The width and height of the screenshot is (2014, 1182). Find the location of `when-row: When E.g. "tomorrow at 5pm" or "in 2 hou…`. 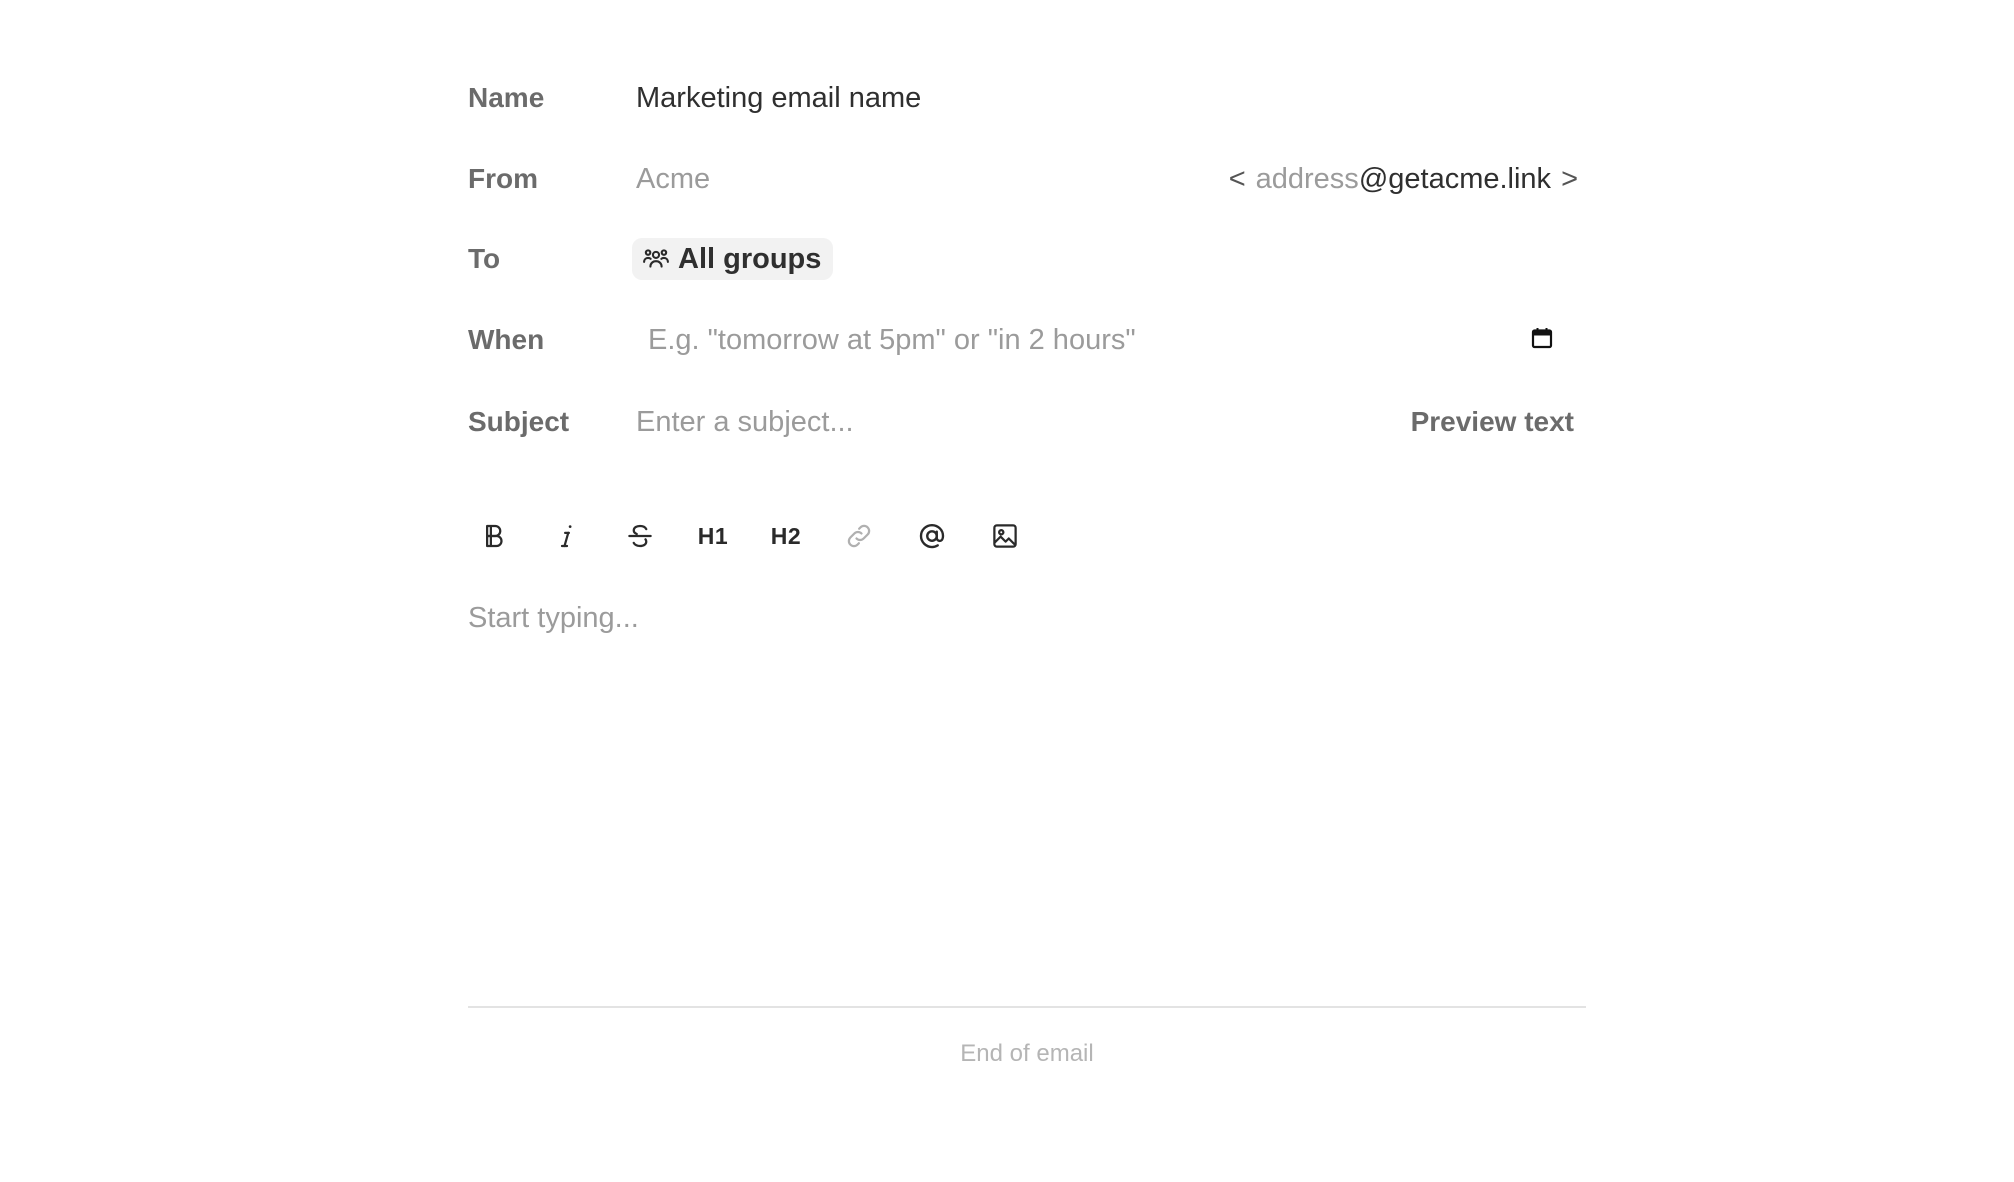

when-row: When E.g. "tomorrow at 5pm" or "in 2 hou… is located at coordinates (1023, 340).